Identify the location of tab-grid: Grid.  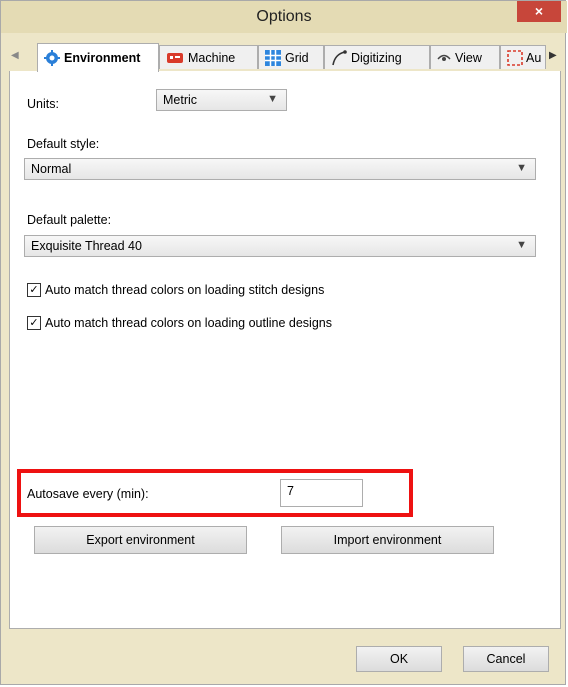
(291, 57).